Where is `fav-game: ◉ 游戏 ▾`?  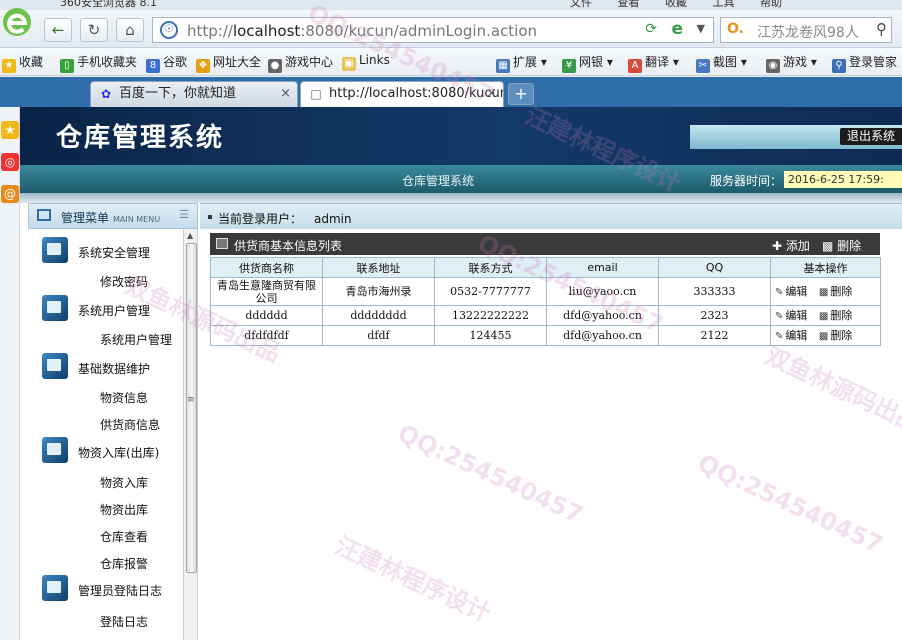 fav-game: ◉ 游戏 ▾ is located at coordinates (791, 63).